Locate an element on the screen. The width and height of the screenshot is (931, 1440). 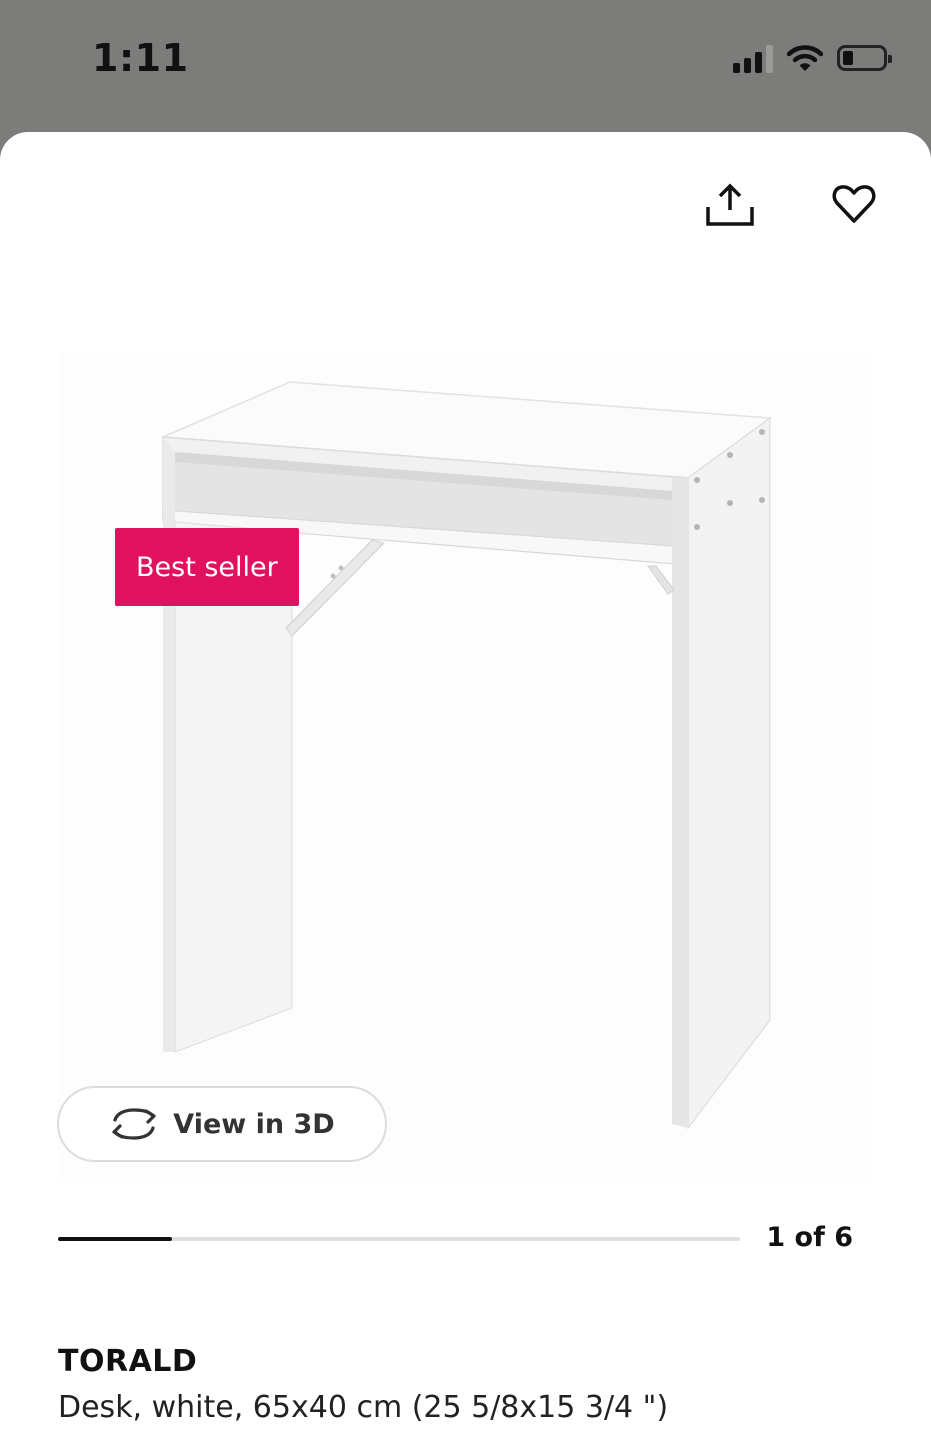
status-bar: 1:11 is located at coordinates (465, 65).